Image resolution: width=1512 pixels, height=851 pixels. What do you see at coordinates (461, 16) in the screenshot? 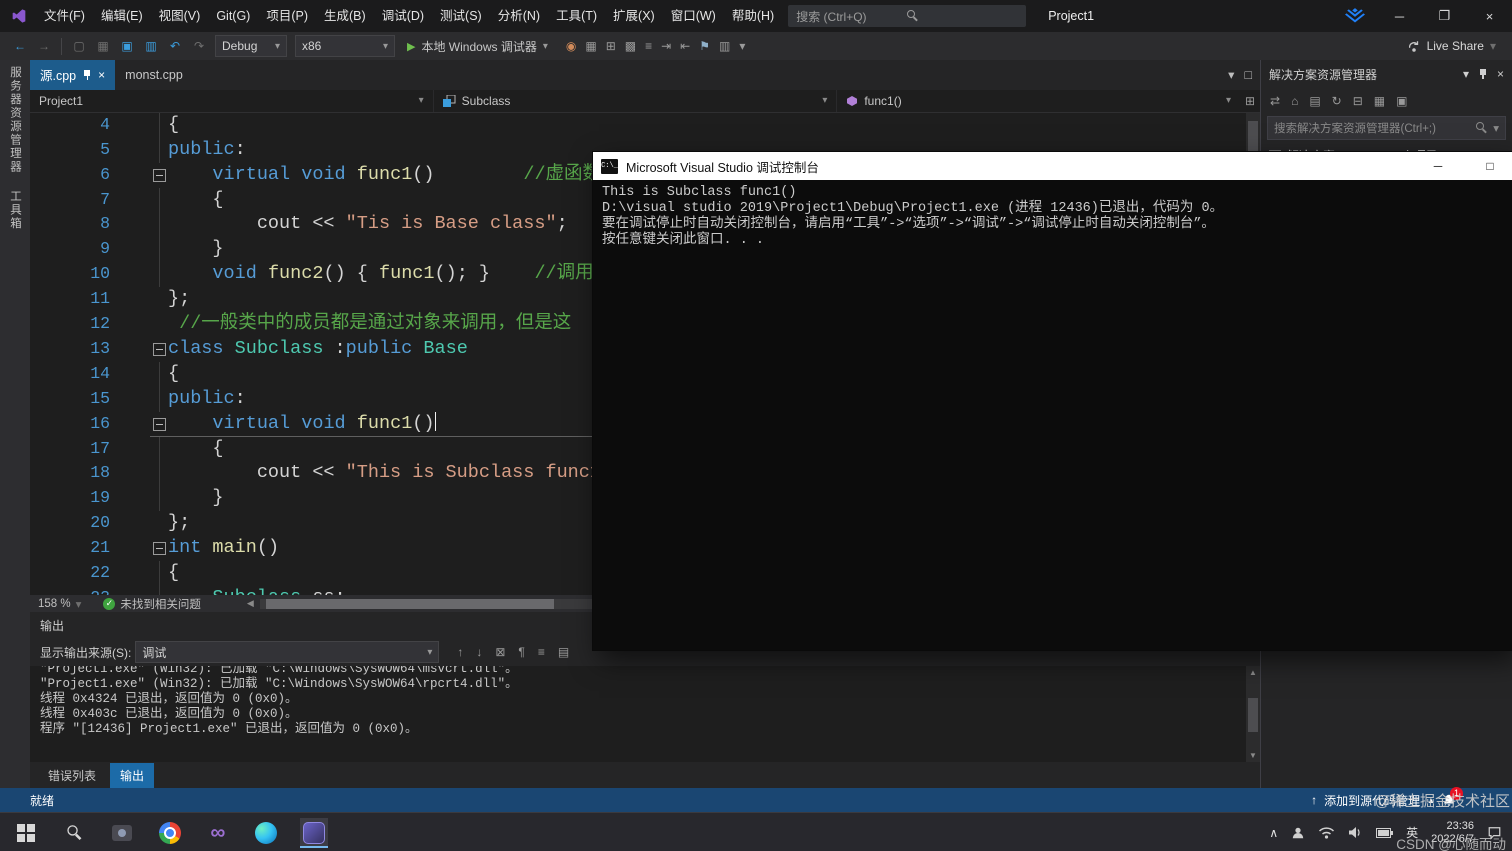
I see `menu-item: 测试(S)` at bounding box center [461, 16].